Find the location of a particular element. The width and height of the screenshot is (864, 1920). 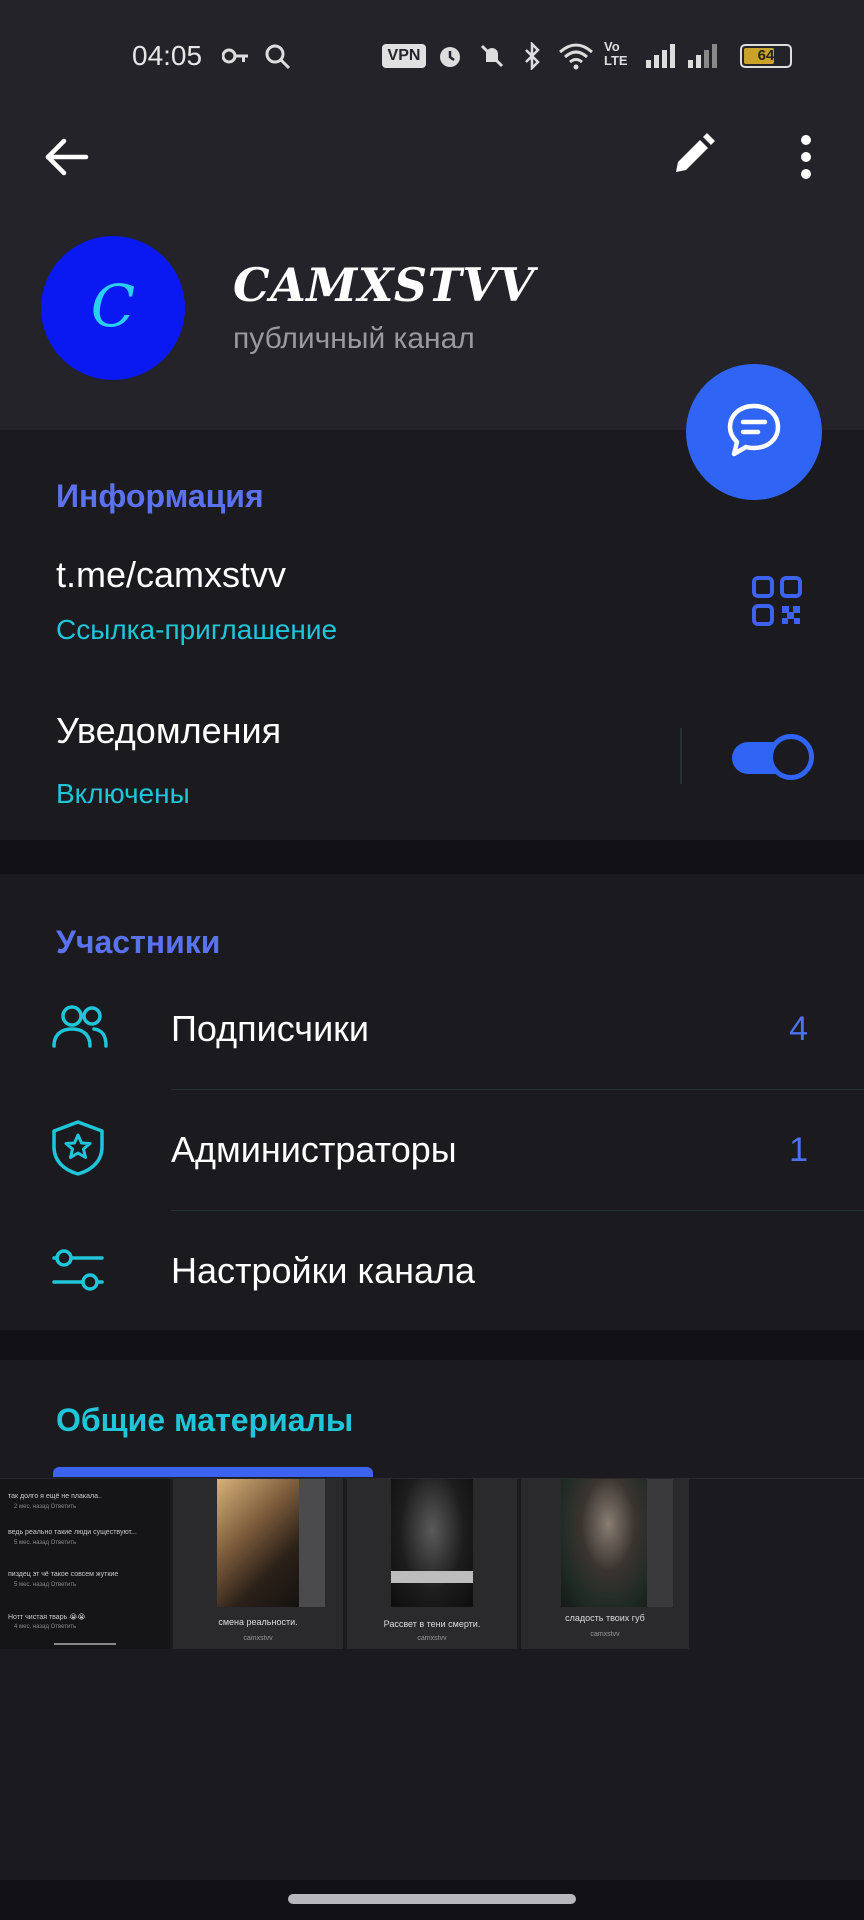

shared-media-title: Общие материалы is located at coordinates (204, 1420).